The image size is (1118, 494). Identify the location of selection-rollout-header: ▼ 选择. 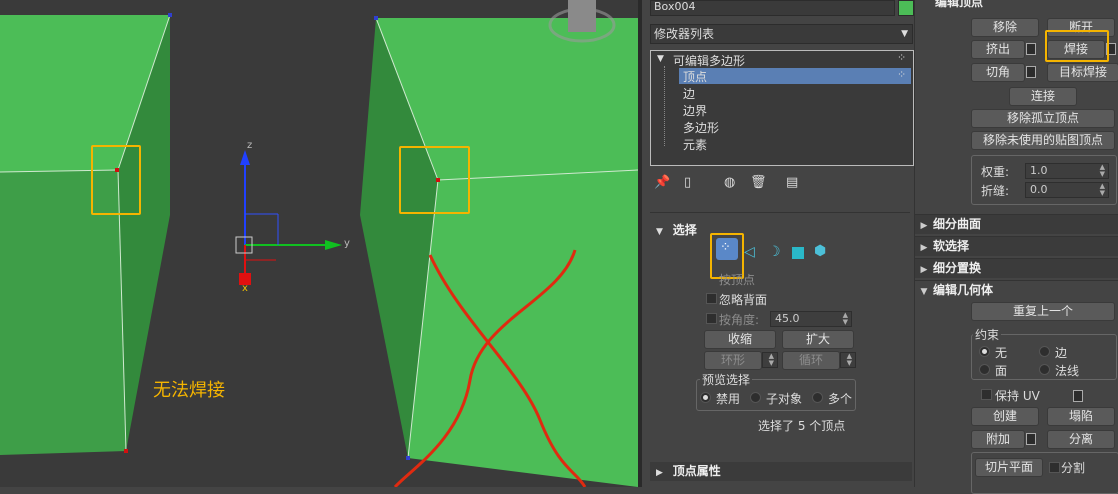
(781, 230).